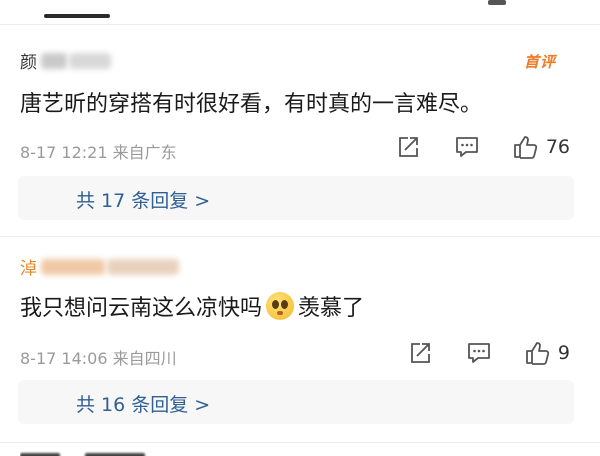 The height and width of the screenshot is (456, 600). I want to click on view-replies-link: 共 17 条回复 >, so click(143, 199).